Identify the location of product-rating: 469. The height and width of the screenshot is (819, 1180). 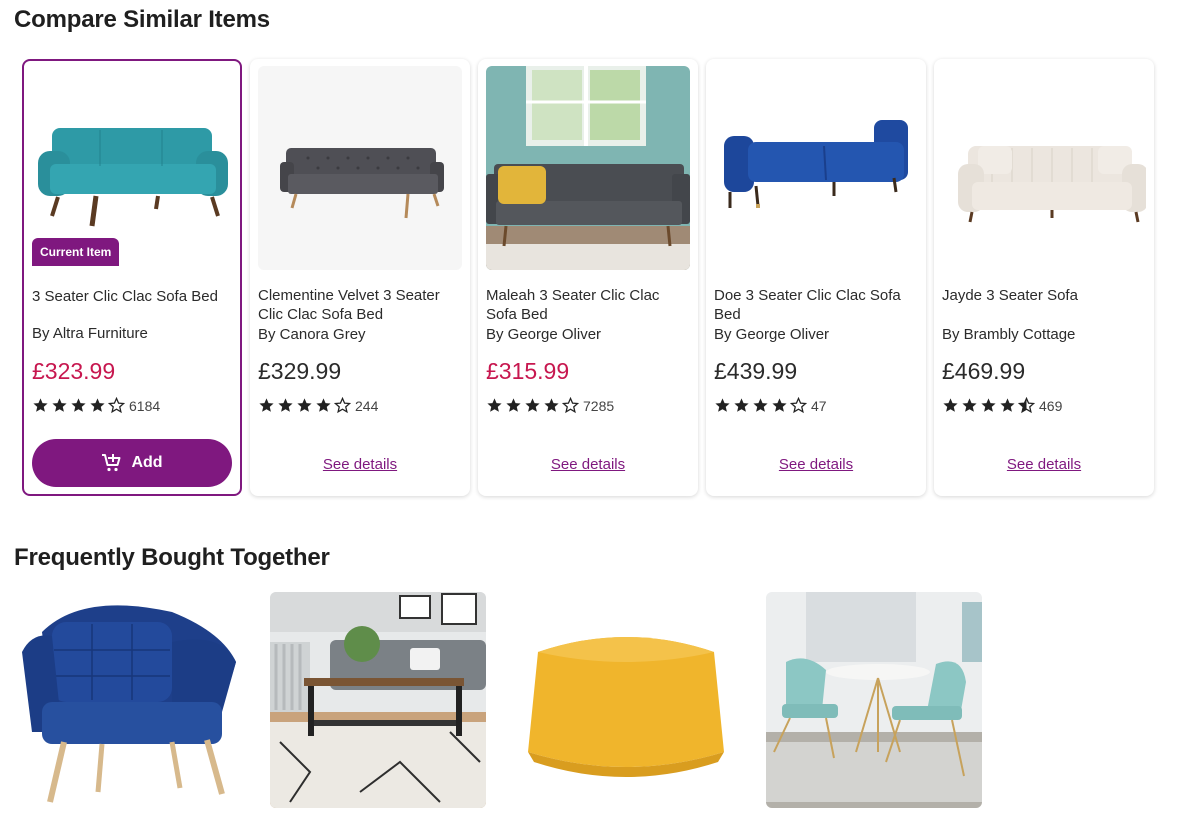
(1002, 405).